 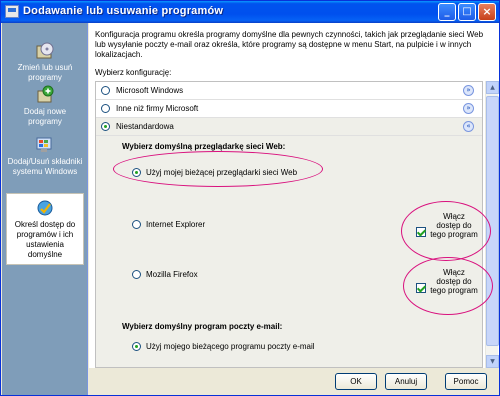 I want to click on email-section-title: Wybierz domyślny program poczty e-mail:, so click(x=202, y=326).